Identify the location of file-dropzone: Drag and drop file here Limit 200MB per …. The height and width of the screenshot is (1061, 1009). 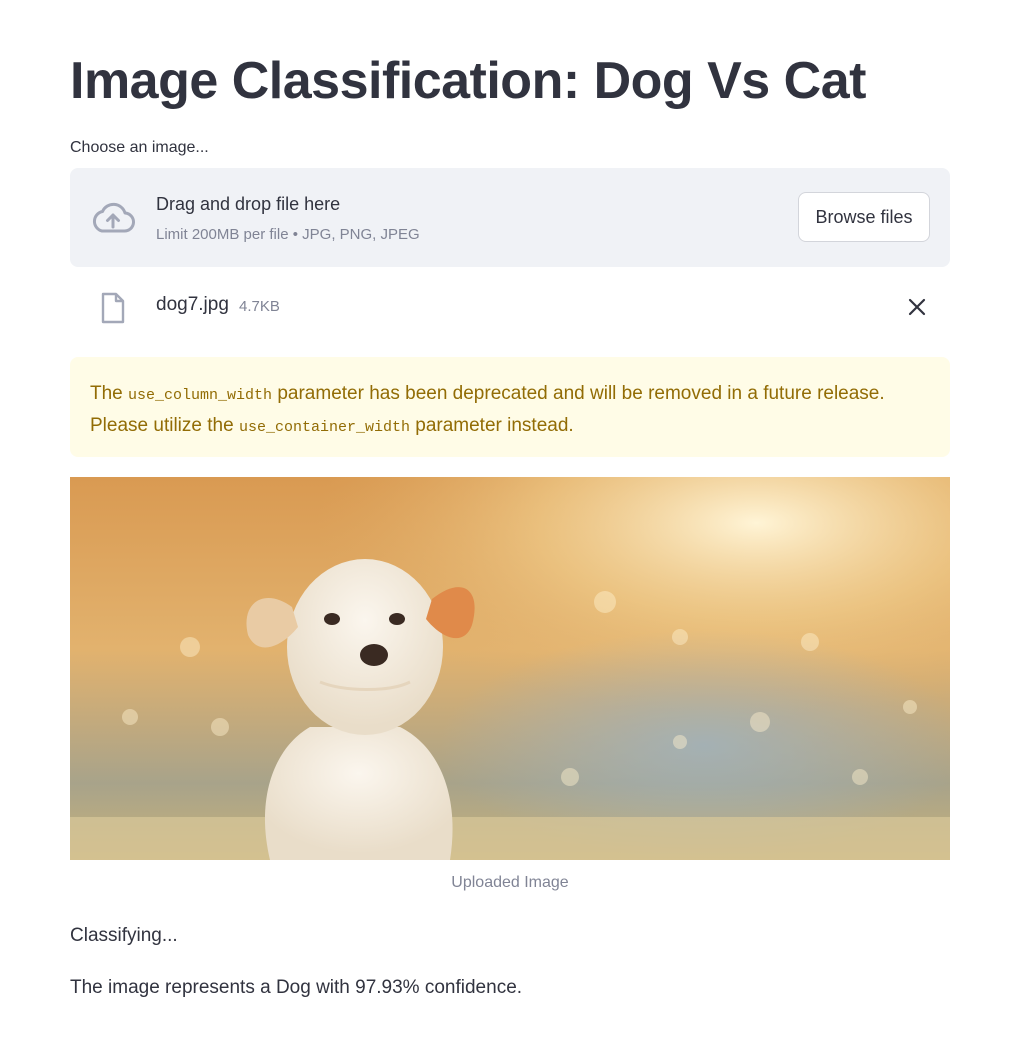
(510, 217).